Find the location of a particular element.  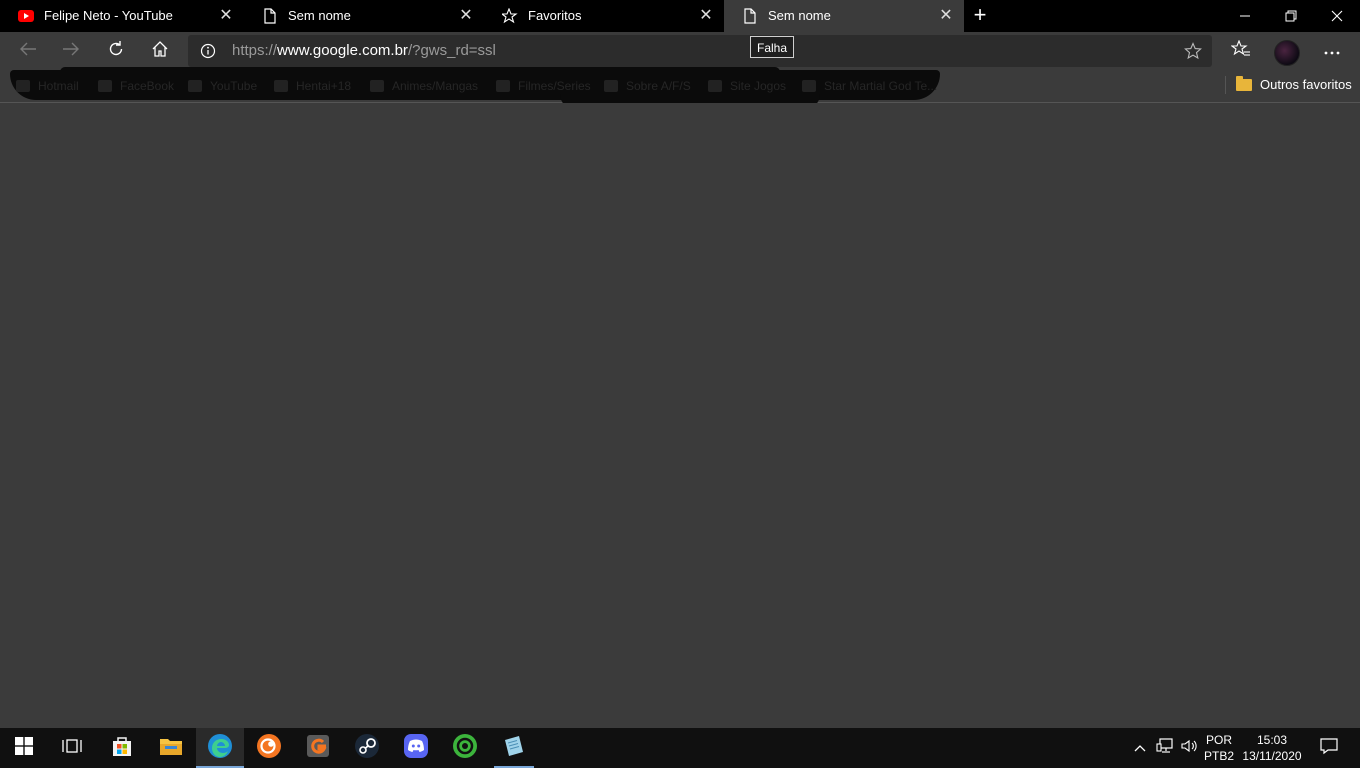

favorite-folder-hentai: Hentai+18 is located at coordinates (312, 86).